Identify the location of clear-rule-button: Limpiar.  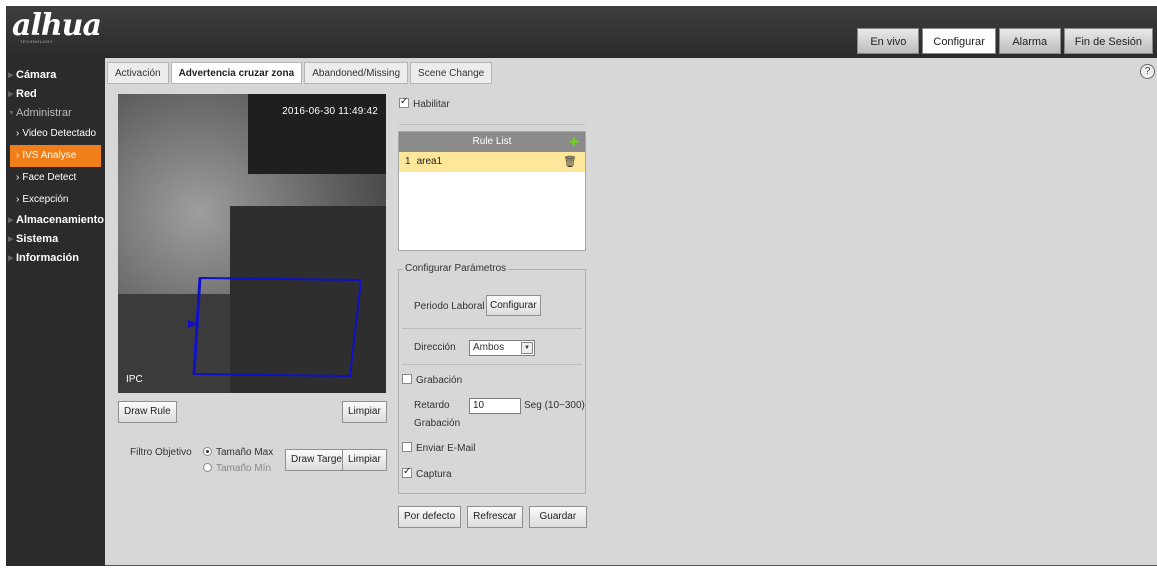
(364, 412).